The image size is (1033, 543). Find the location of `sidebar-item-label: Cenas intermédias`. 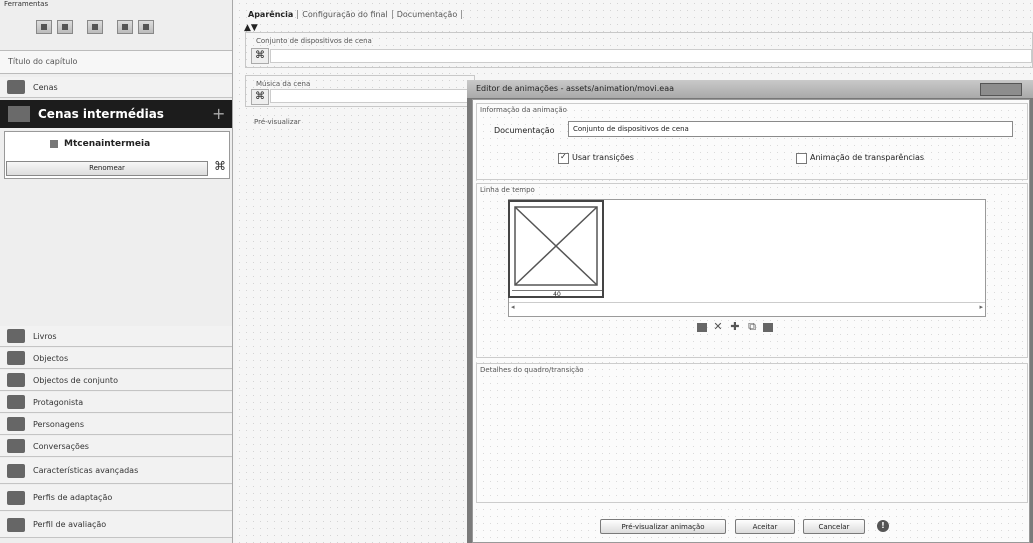

sidebar-item-label: Cenas intermédias is located at coordinates (101, 114).